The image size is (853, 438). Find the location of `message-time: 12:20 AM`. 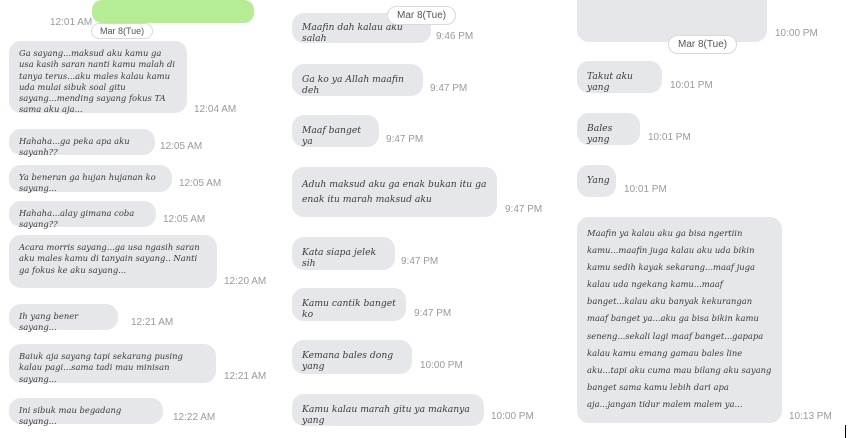

message-time: 12:20 AM is located at coordinates (245, 281).